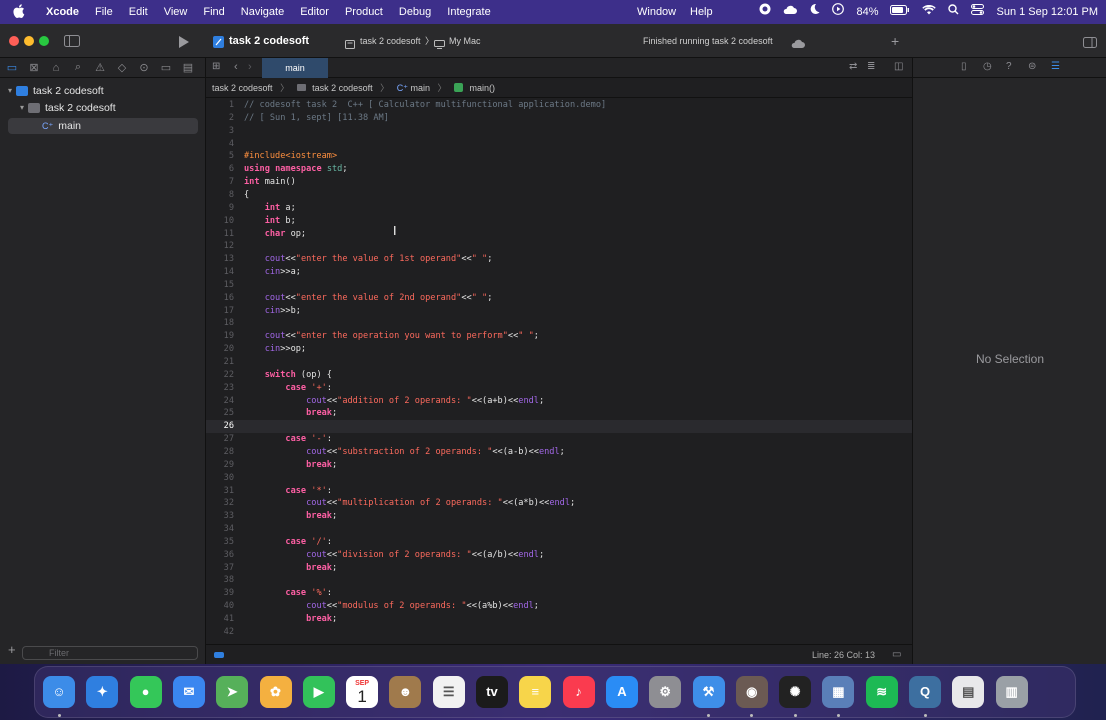  Describe the element at coordinates (465, 41) in the screenshot. I see `destination-selector: My Mac` at that location.